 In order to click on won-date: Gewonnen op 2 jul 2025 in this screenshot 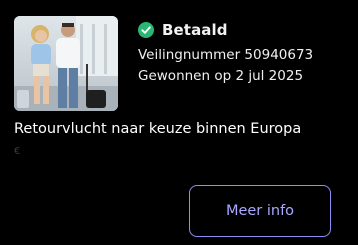, I will do `click(221, 76)`.